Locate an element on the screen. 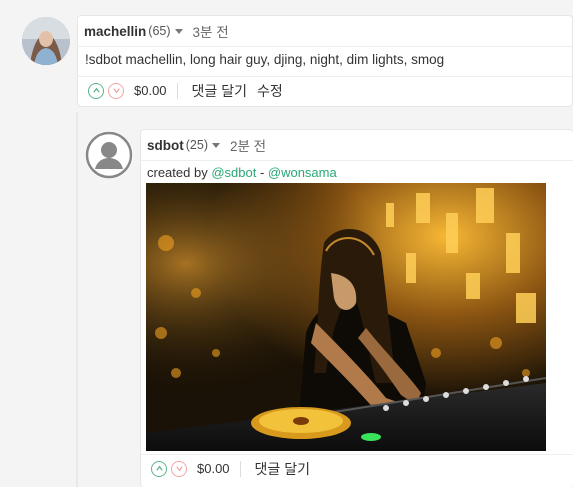 This screenshot has height=487, width=573. timestamp: 3분 전 is located at coordinates (211, 31).